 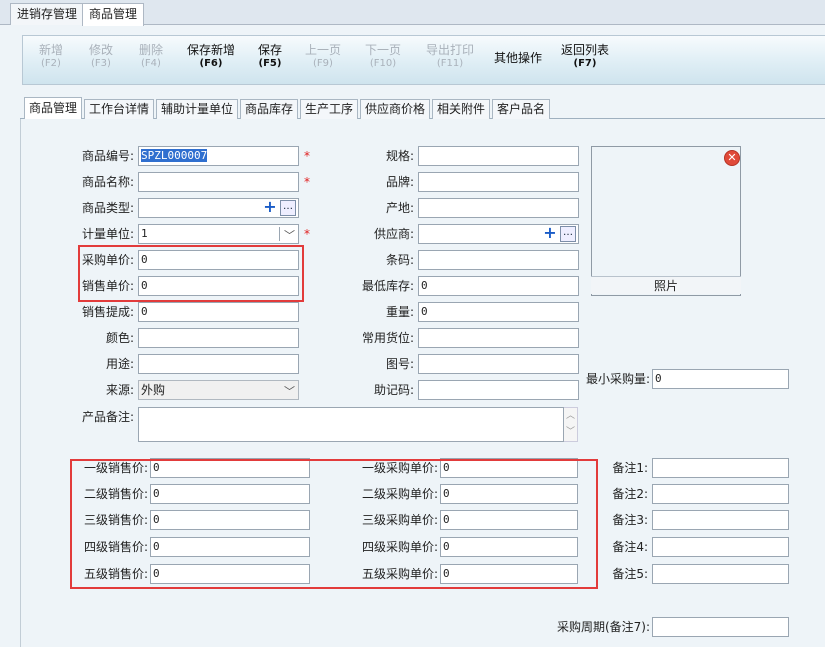 I want to click on source-label: 来源:, so click(x=119, y=390).